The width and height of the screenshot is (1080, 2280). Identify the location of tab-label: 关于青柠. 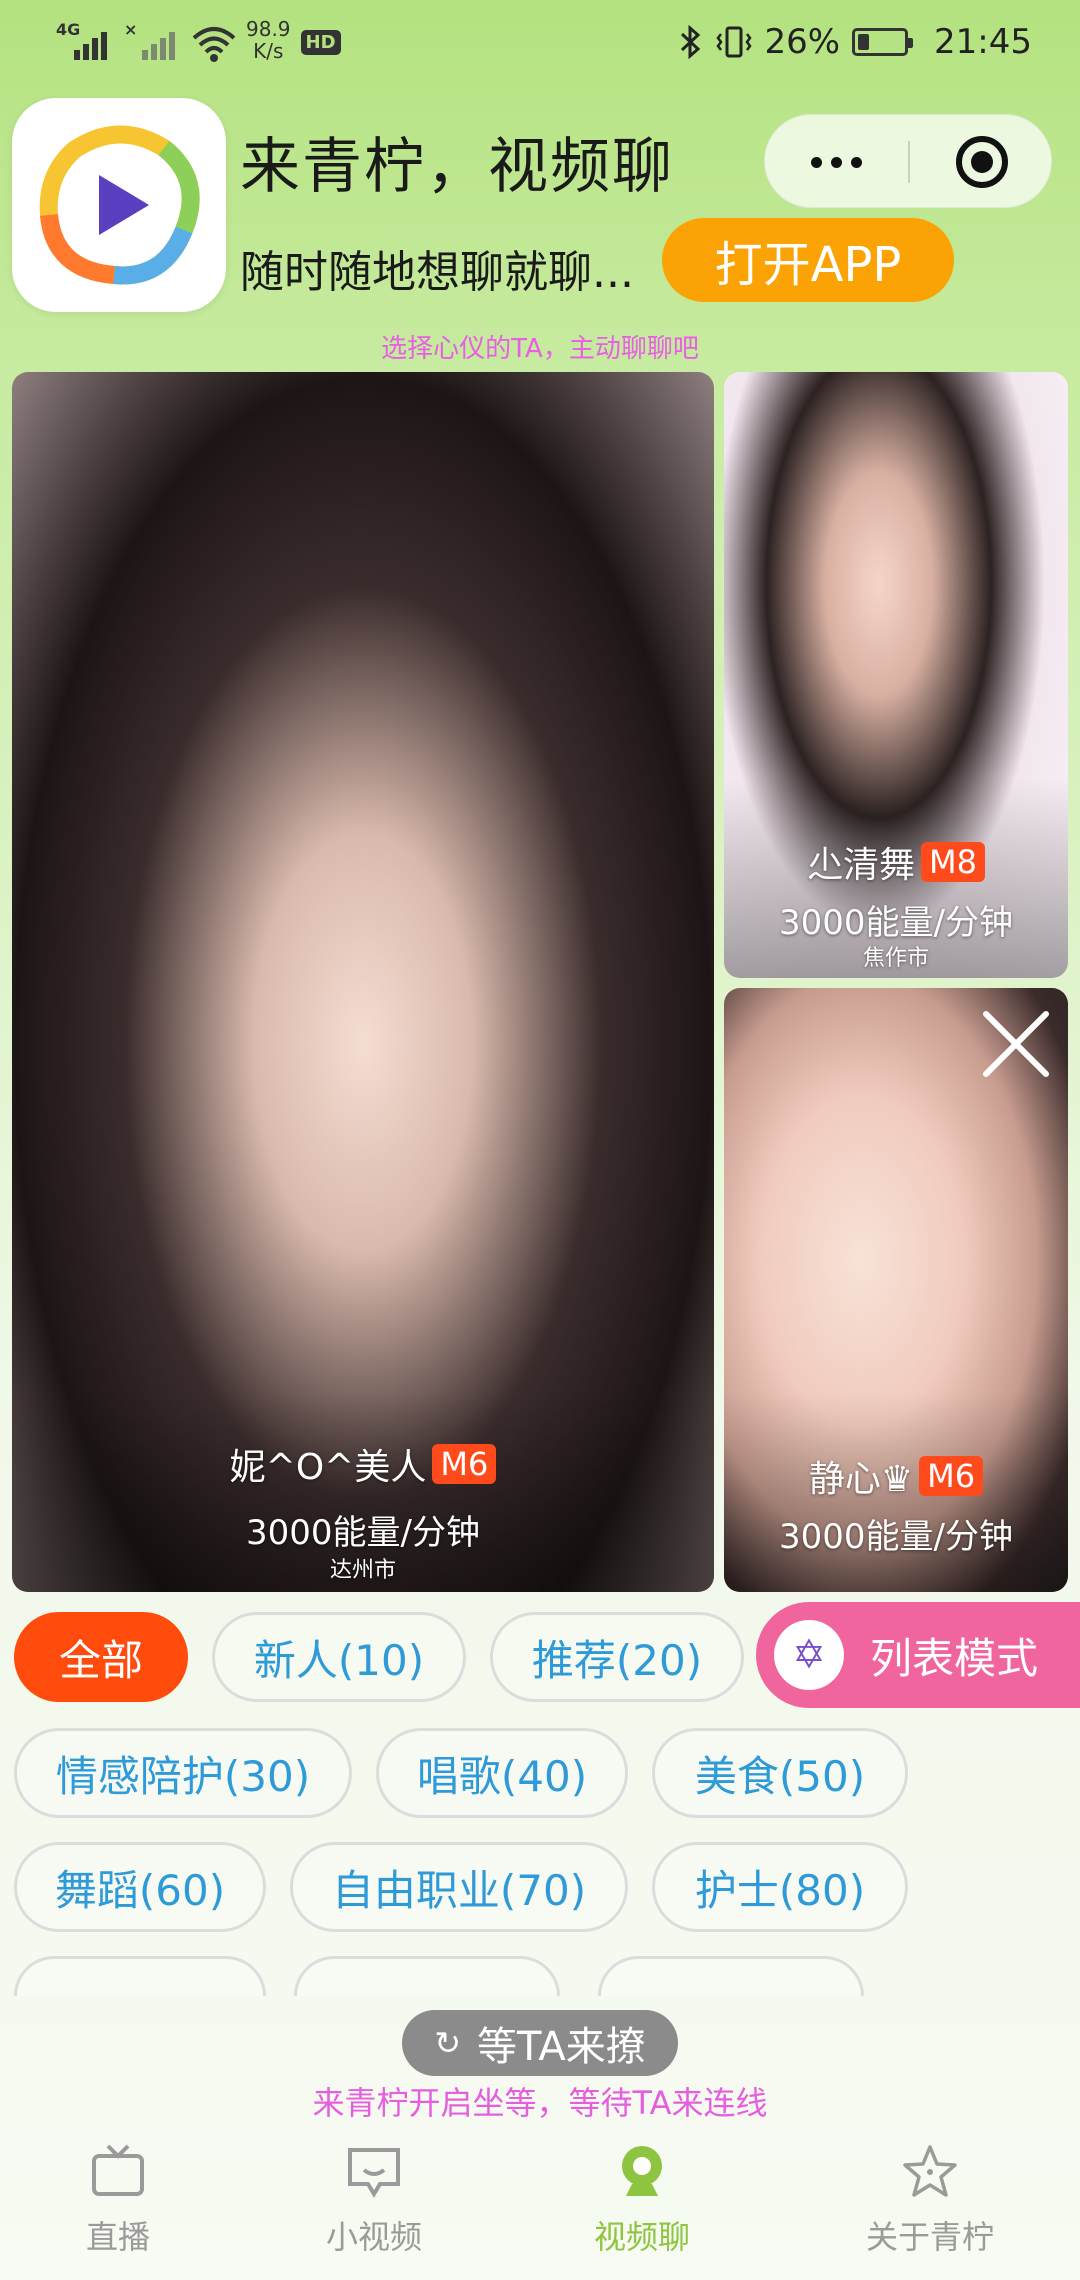
(929, 2237).